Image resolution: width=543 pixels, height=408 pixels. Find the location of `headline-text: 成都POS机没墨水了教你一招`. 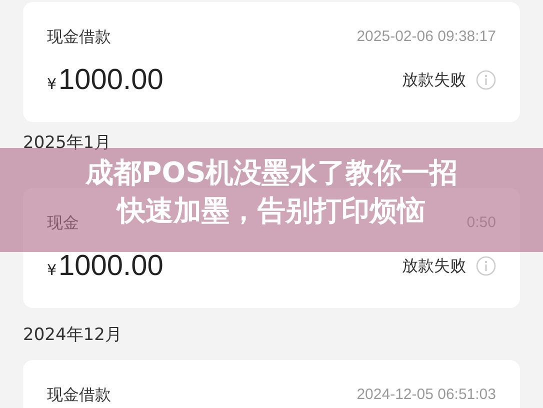

headline-text: 成都POS机没墨水了教你一招 is located at coordinates (271, 173).